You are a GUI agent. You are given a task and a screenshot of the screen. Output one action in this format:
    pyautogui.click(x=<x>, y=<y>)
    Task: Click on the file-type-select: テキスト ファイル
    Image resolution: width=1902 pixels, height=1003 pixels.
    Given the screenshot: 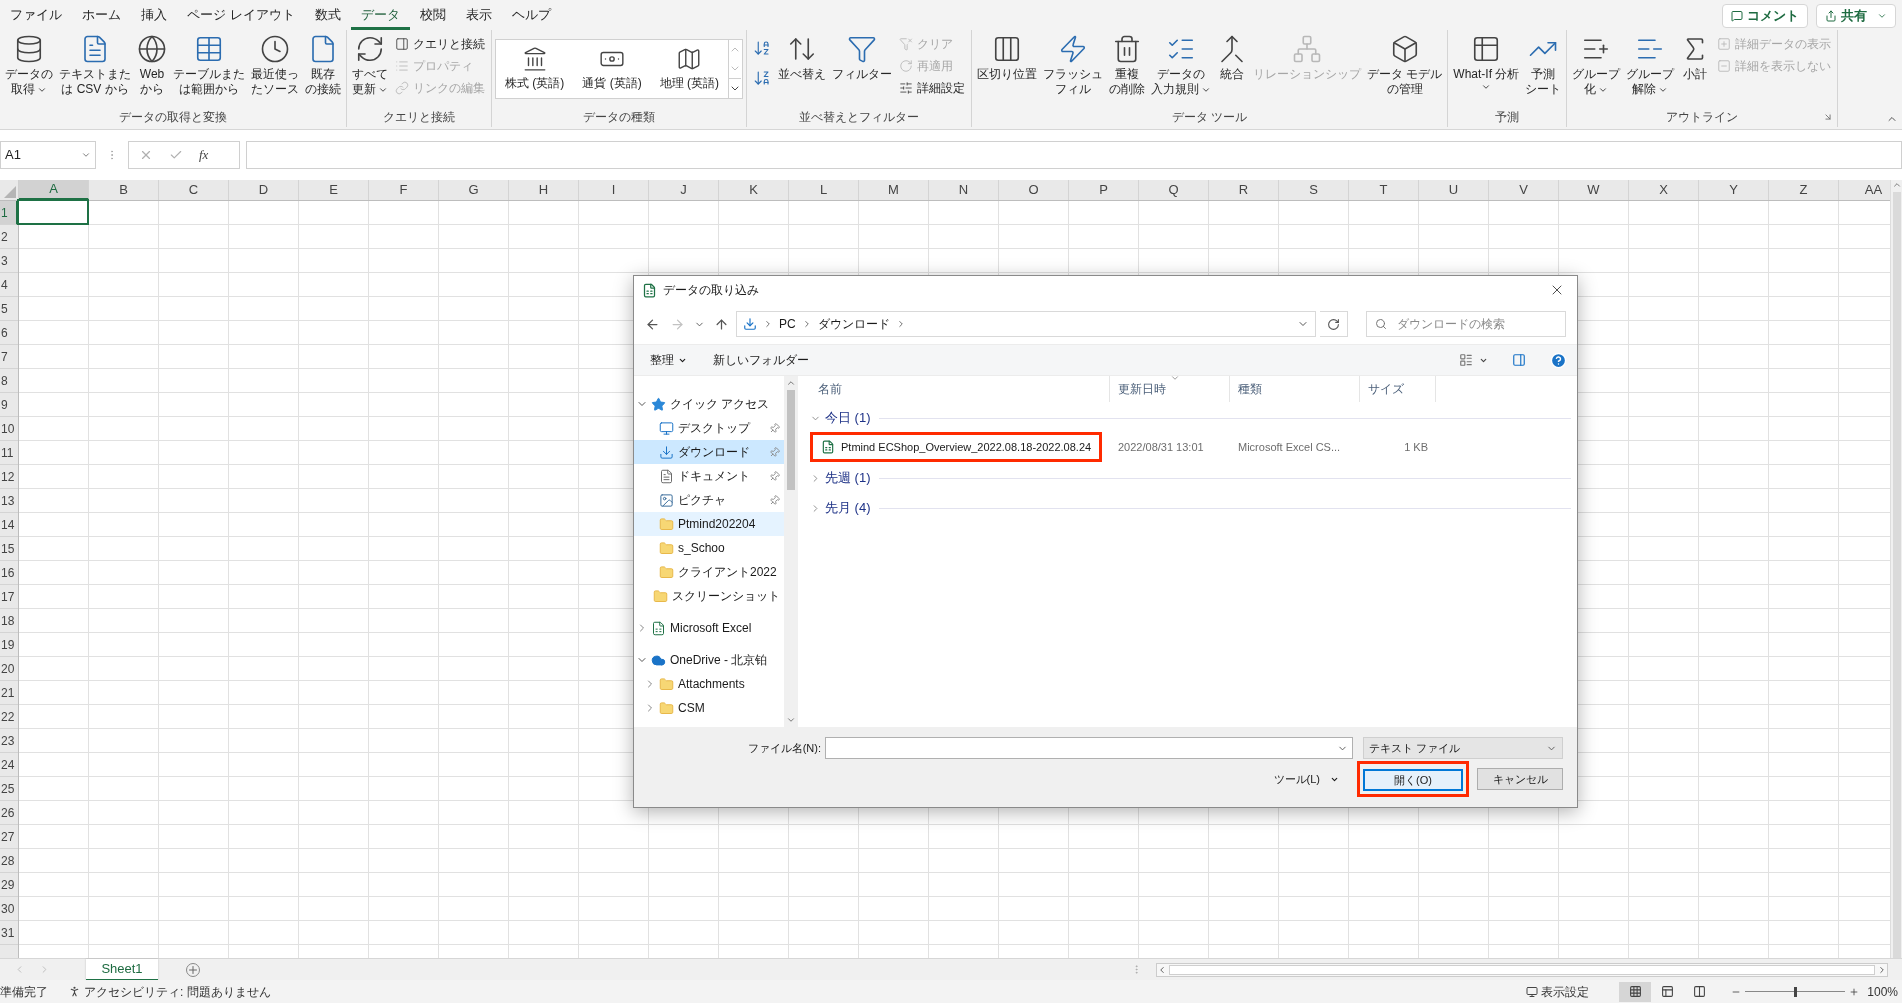 What is the action you would take?
    pyautogui.click(x=1463, y=748)
    